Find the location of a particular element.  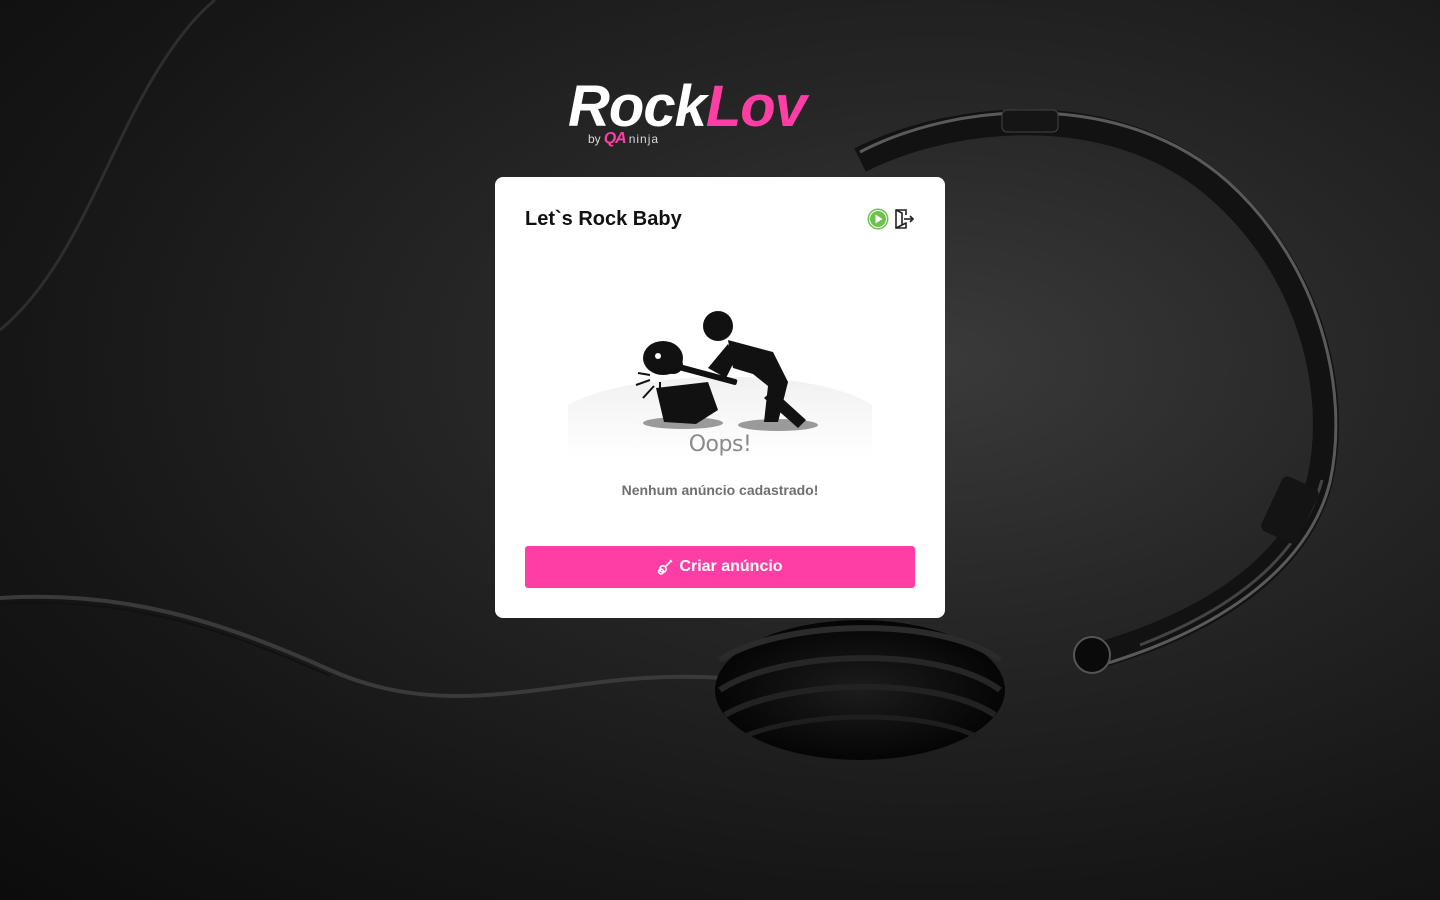

logo-by-text: by is located at coordinates (594, 139).